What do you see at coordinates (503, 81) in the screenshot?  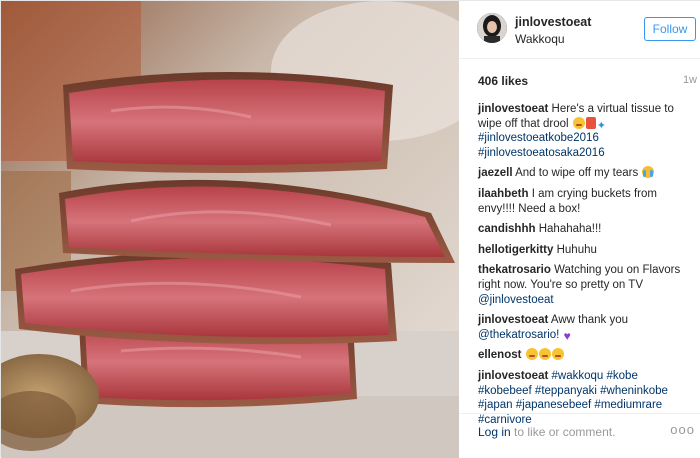 I see `likes-count: 406 likes` at bounding box center [503, 81].